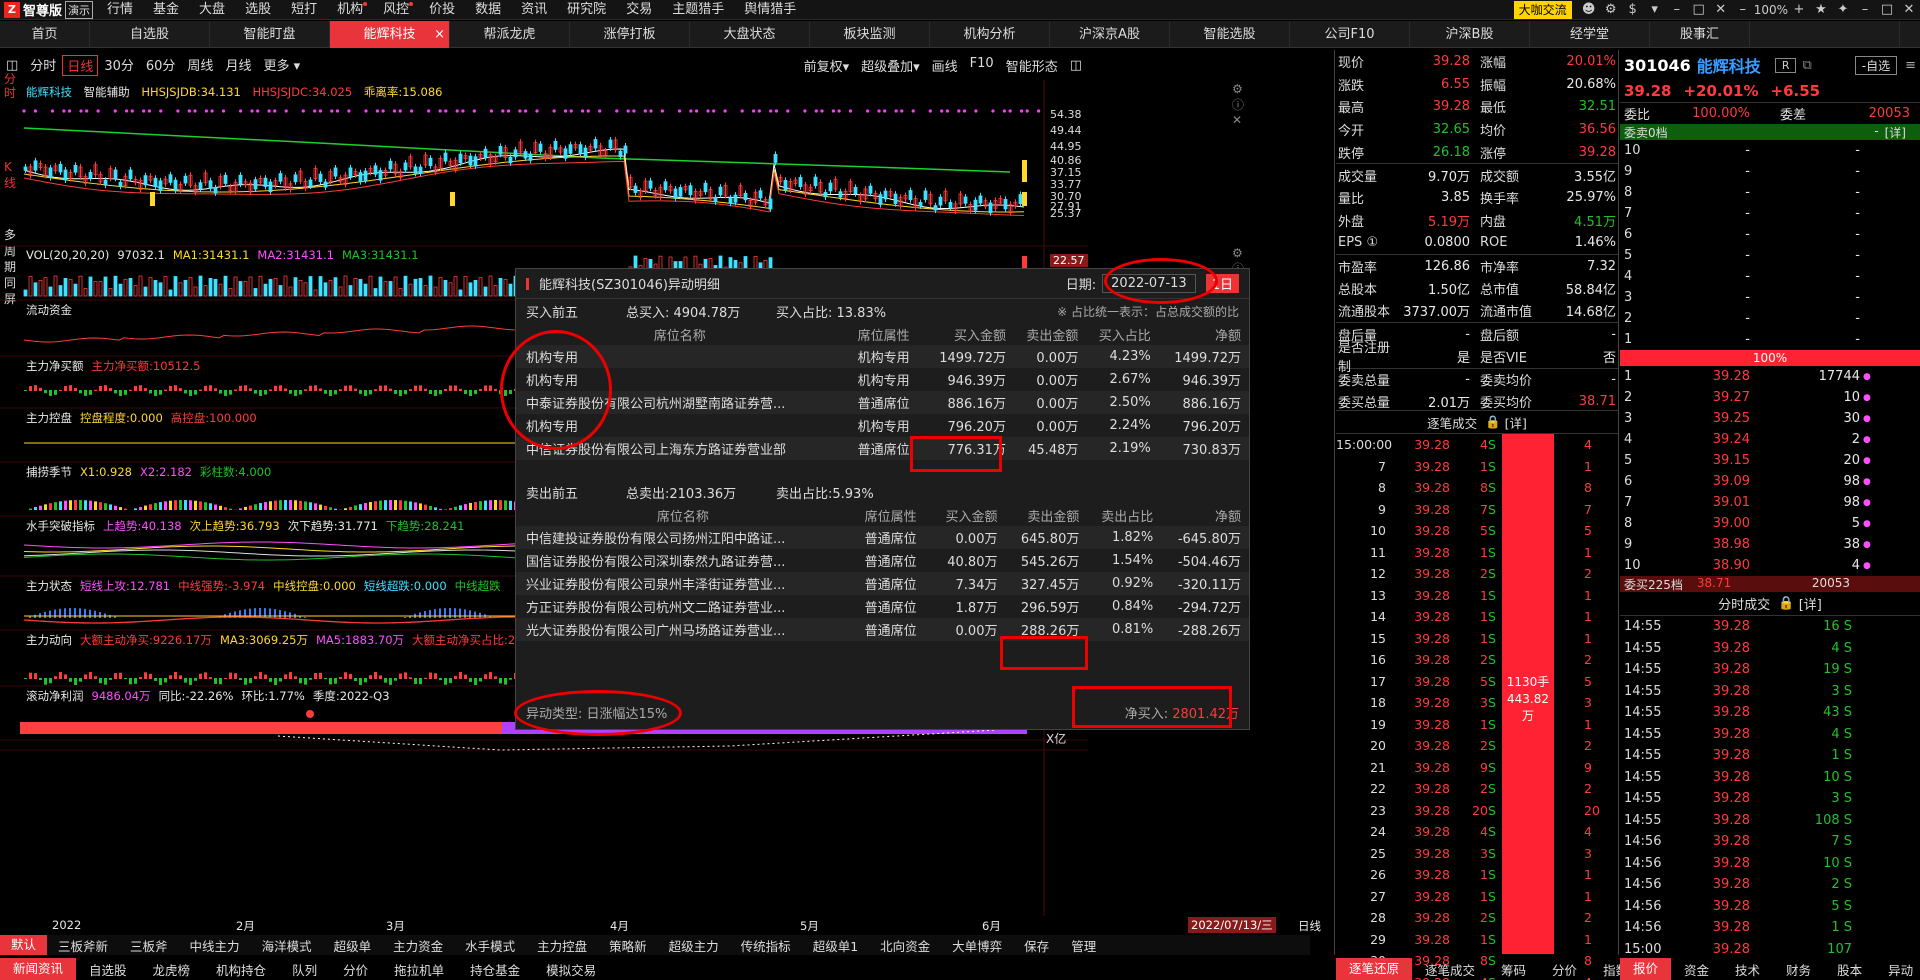  What do you see at coordinates (419, 969) in the screenshot?
I see `bottom-tab-6: 拖拉机单` at bounding box center [419, 969].